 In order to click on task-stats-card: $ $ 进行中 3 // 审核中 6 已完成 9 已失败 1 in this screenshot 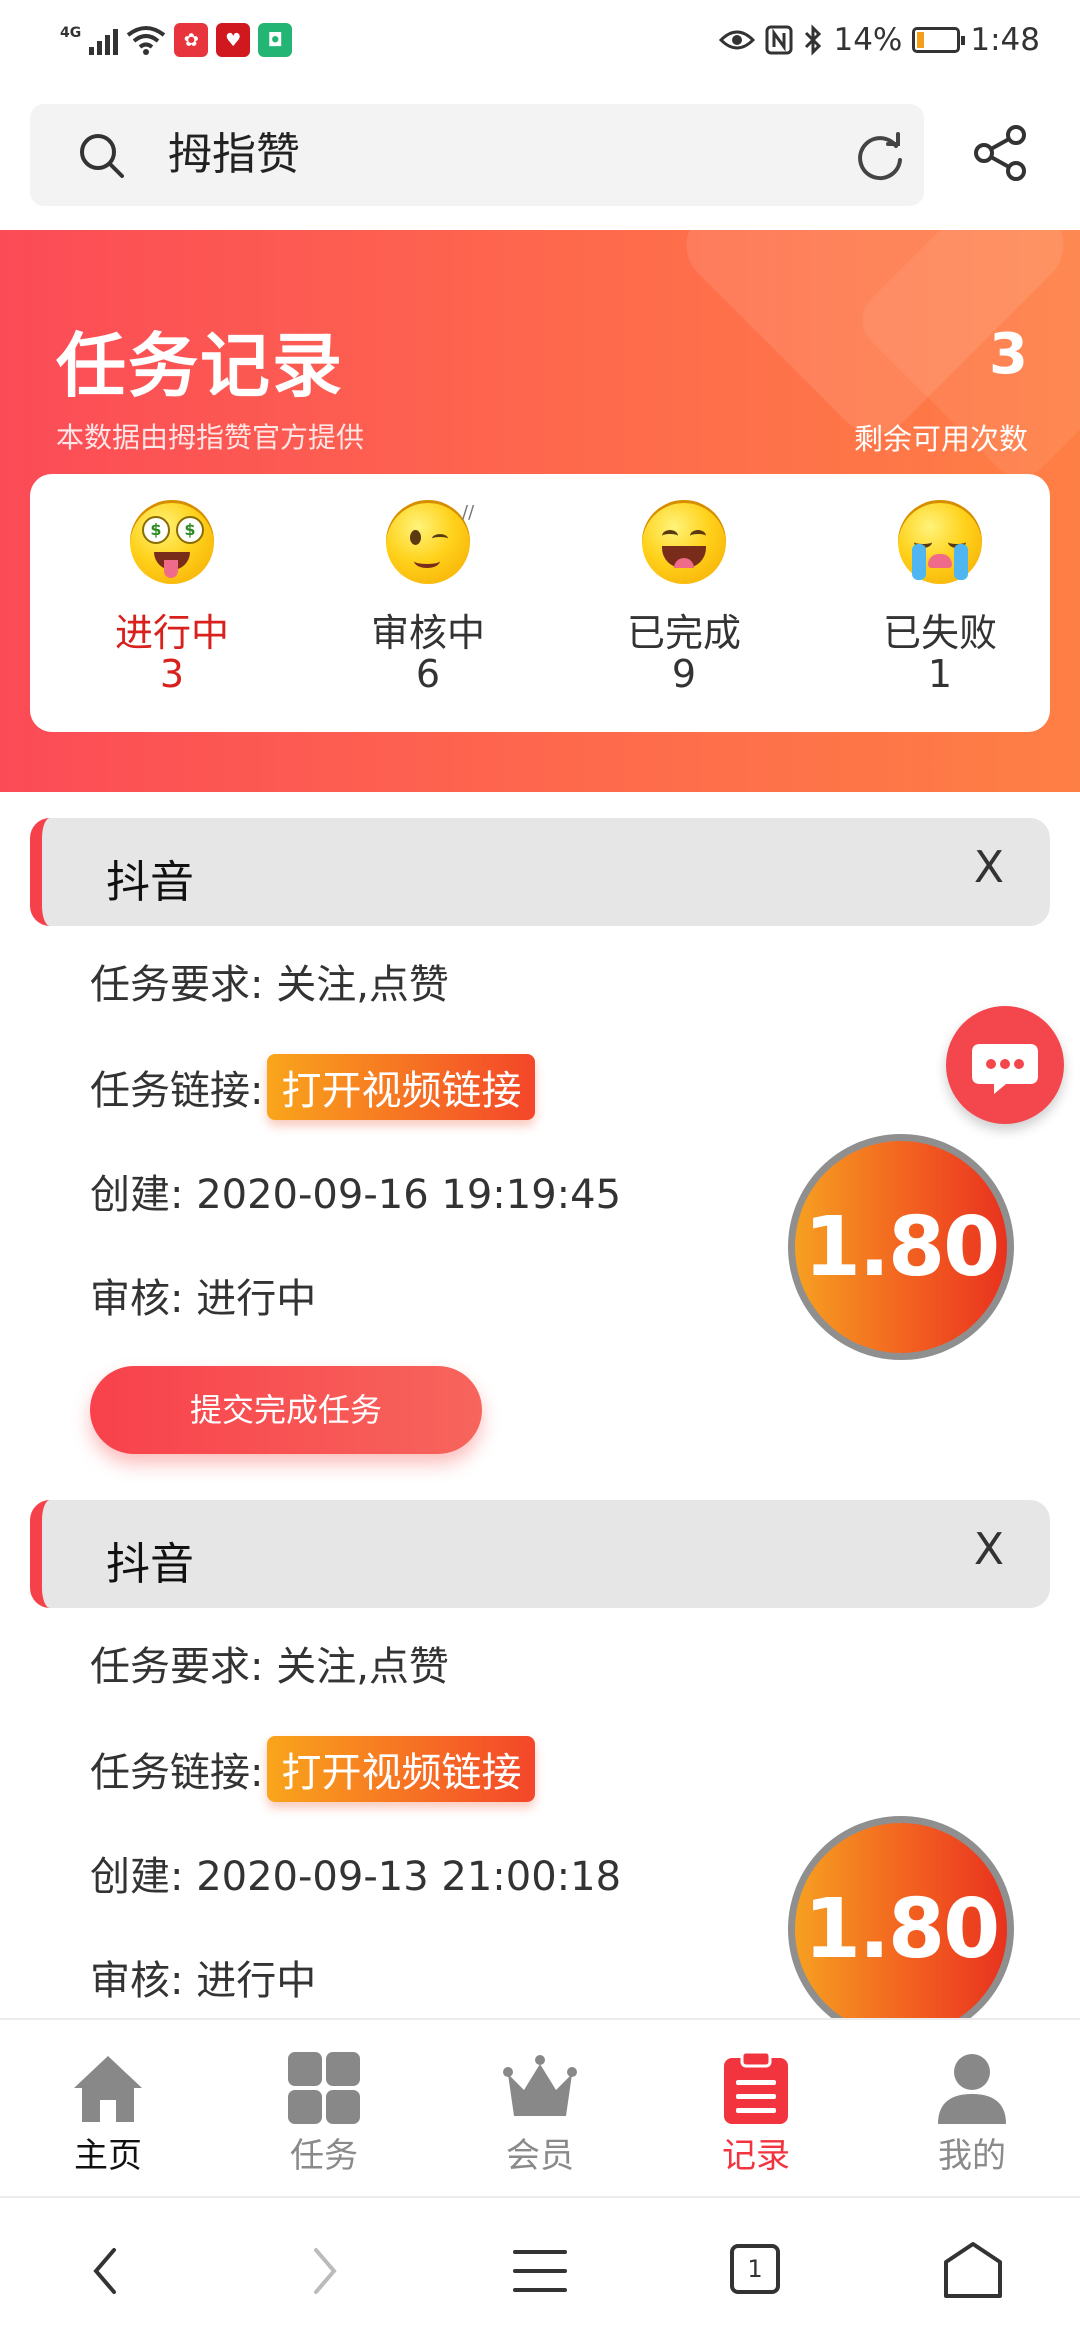, I will do `click(540, 603)`.